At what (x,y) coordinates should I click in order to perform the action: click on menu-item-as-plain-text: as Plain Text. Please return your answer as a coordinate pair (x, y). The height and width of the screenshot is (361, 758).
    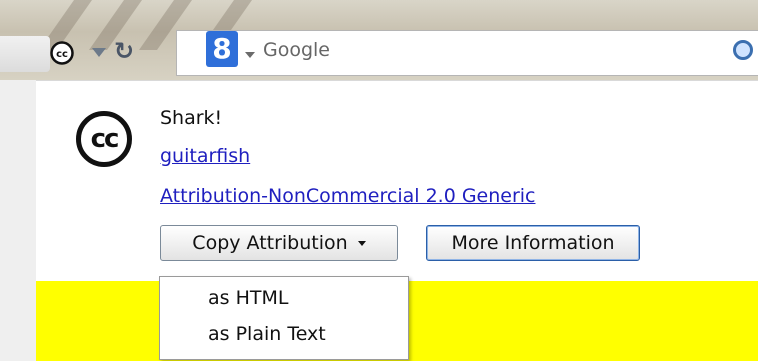
    Looking at the image, I should click on (267, 334).